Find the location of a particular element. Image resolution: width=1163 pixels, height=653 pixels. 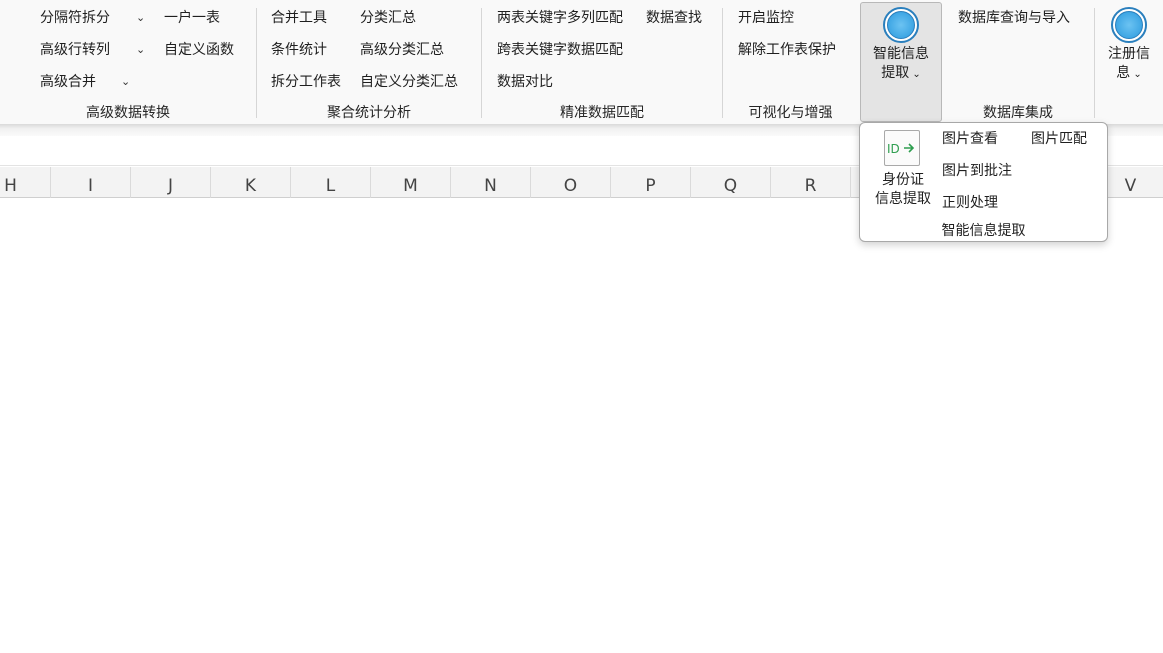

smart-extract-label-line2: 提取 is located at coordinates (895, 73).